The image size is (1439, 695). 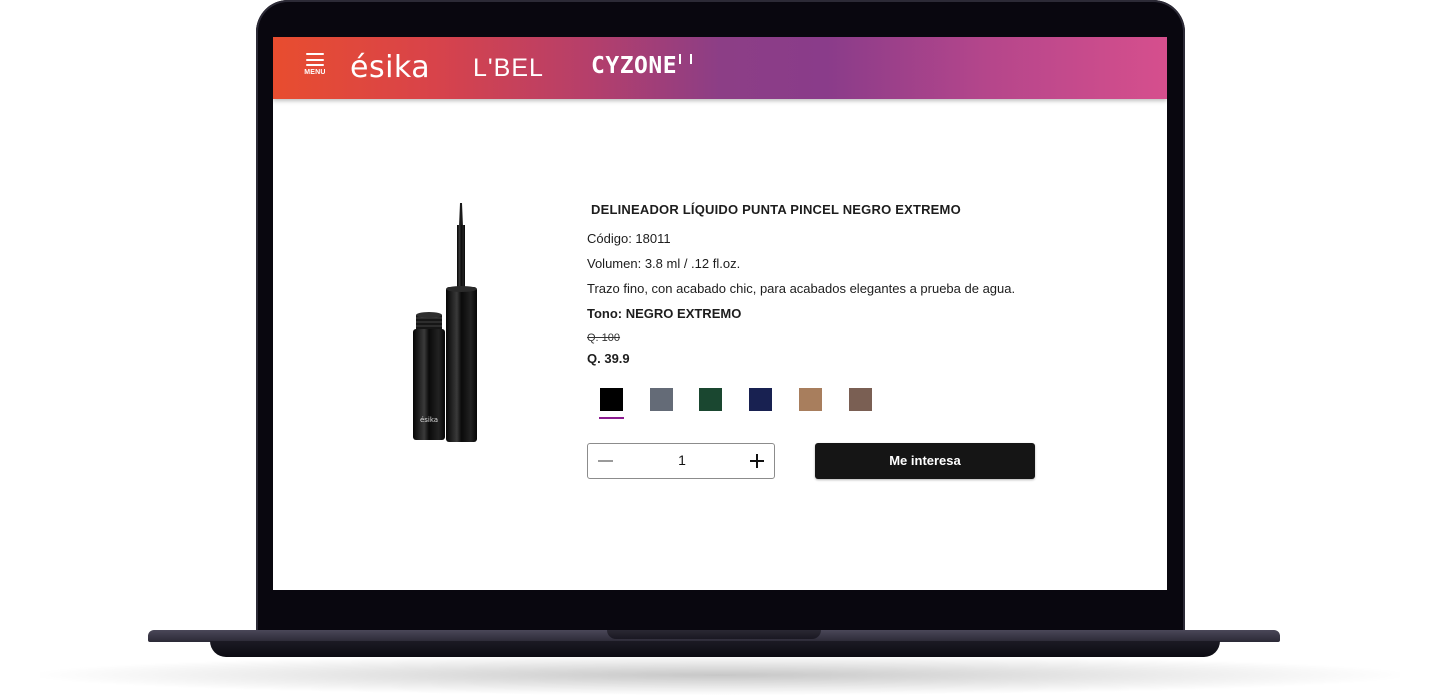 What do you see at coordinates (445, 322) in the screenshot?
I see `eyeliner-product-icon: ésika` at bounding box center [445, 322].